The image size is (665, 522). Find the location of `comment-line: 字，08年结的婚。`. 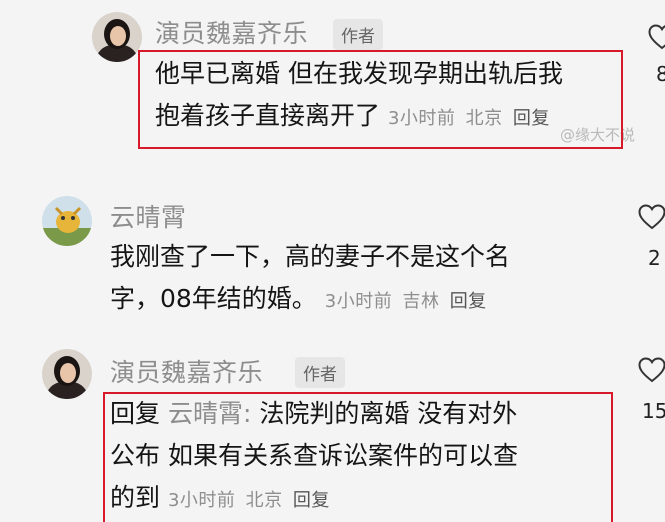

comment-line: 字，08年结的婚。 is located at coordinates (213, 298).